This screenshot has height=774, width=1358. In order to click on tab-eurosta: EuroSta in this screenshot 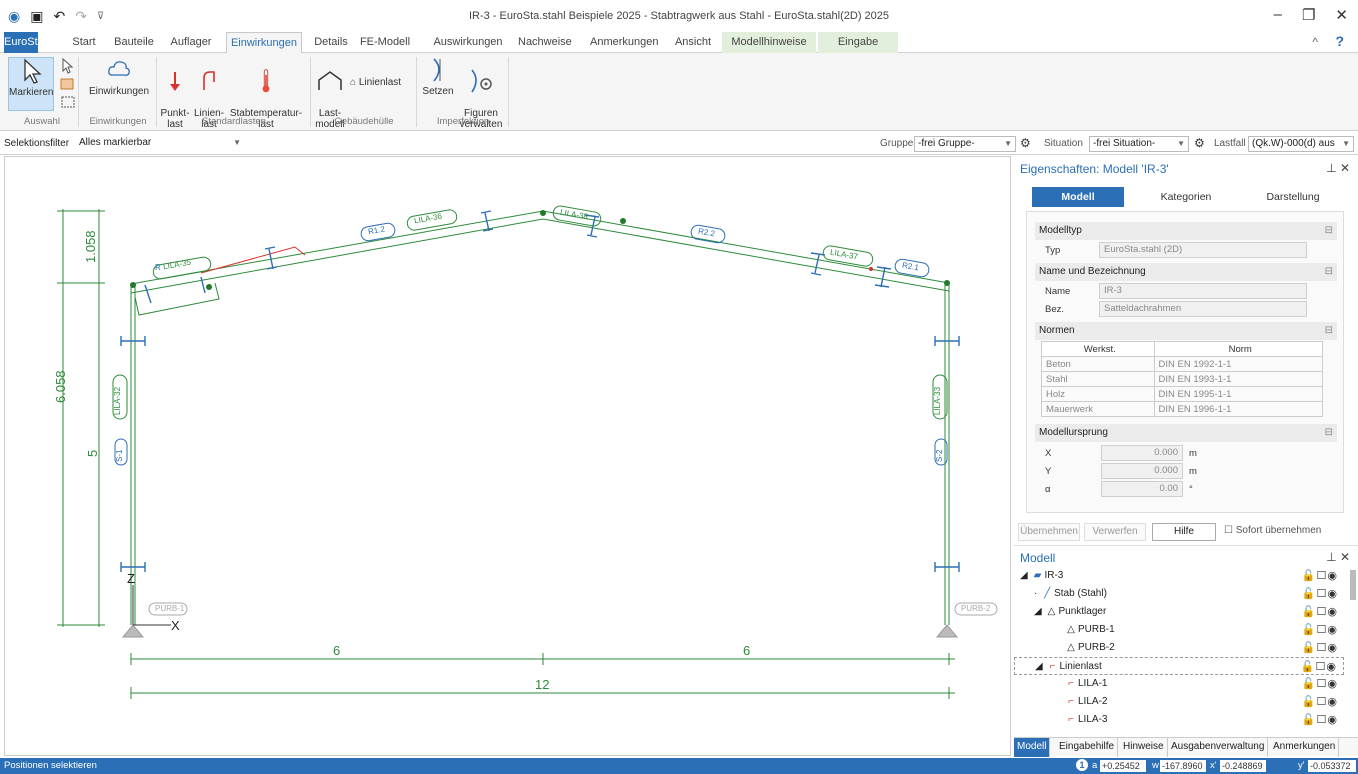, I will do `click(24, 42)`.